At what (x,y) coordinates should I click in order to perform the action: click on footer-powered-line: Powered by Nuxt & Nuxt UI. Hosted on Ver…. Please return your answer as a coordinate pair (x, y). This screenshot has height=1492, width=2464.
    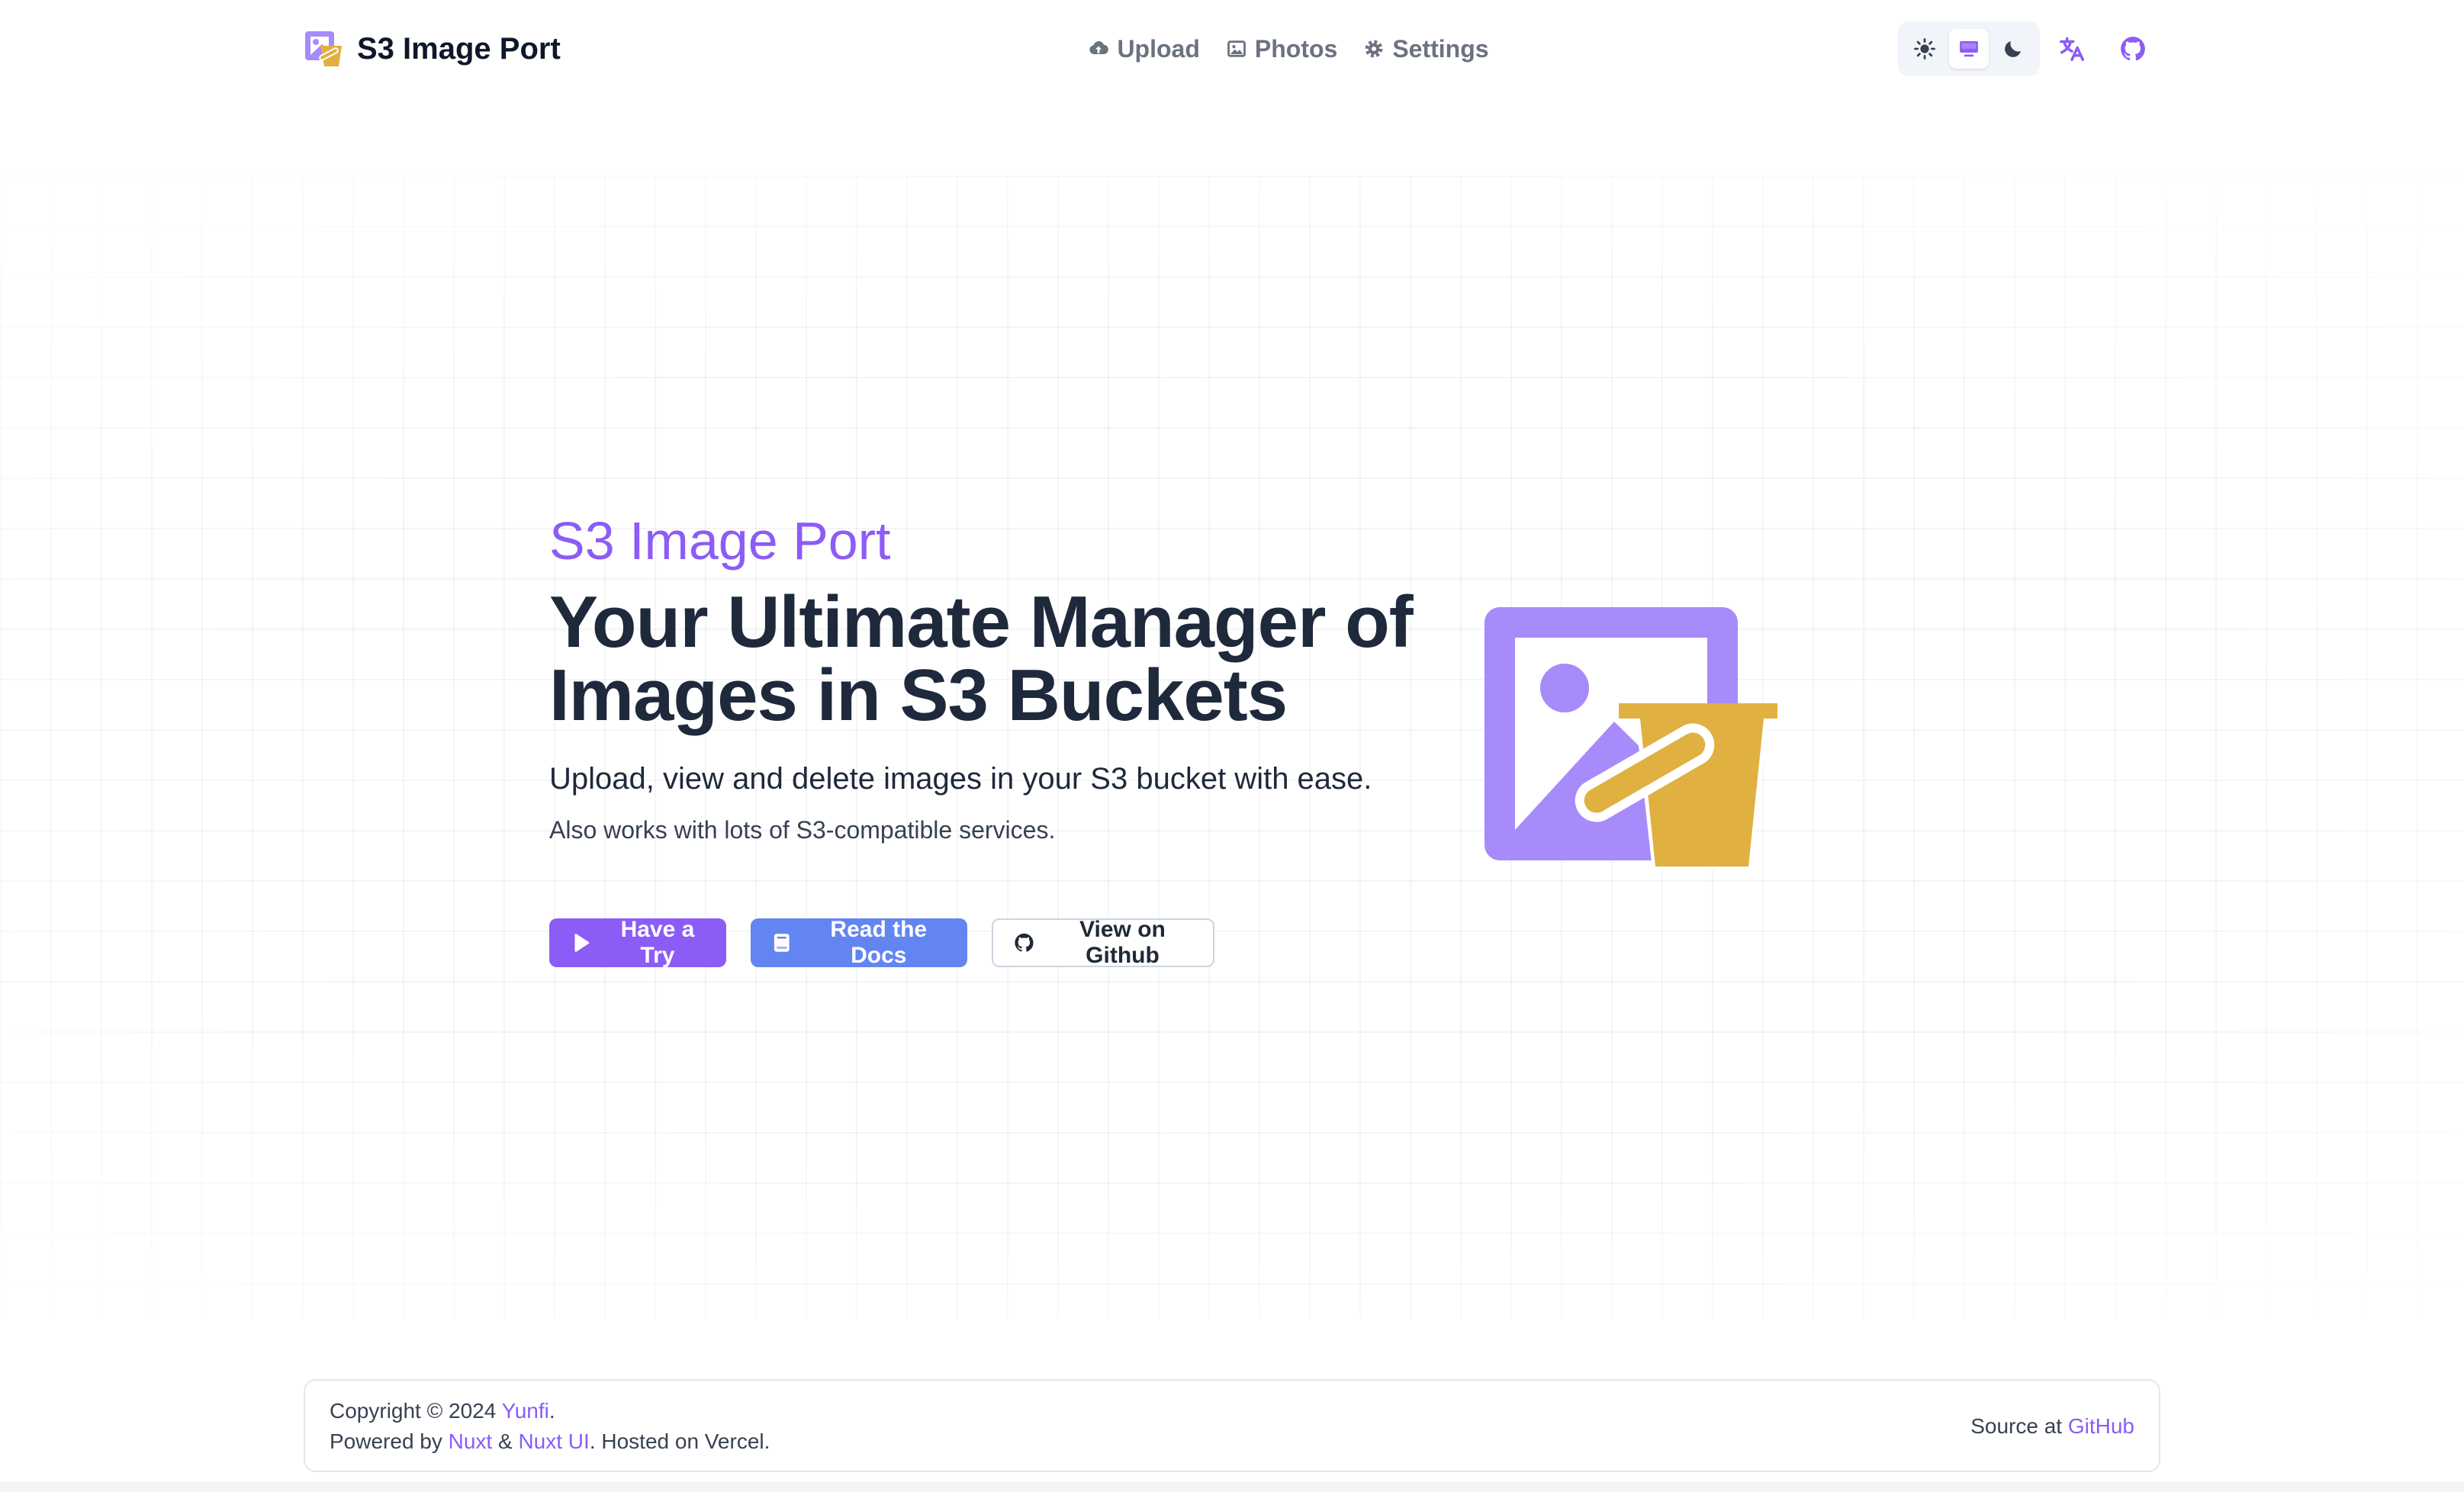
    Looking at the image, I should click on (550, 1441).